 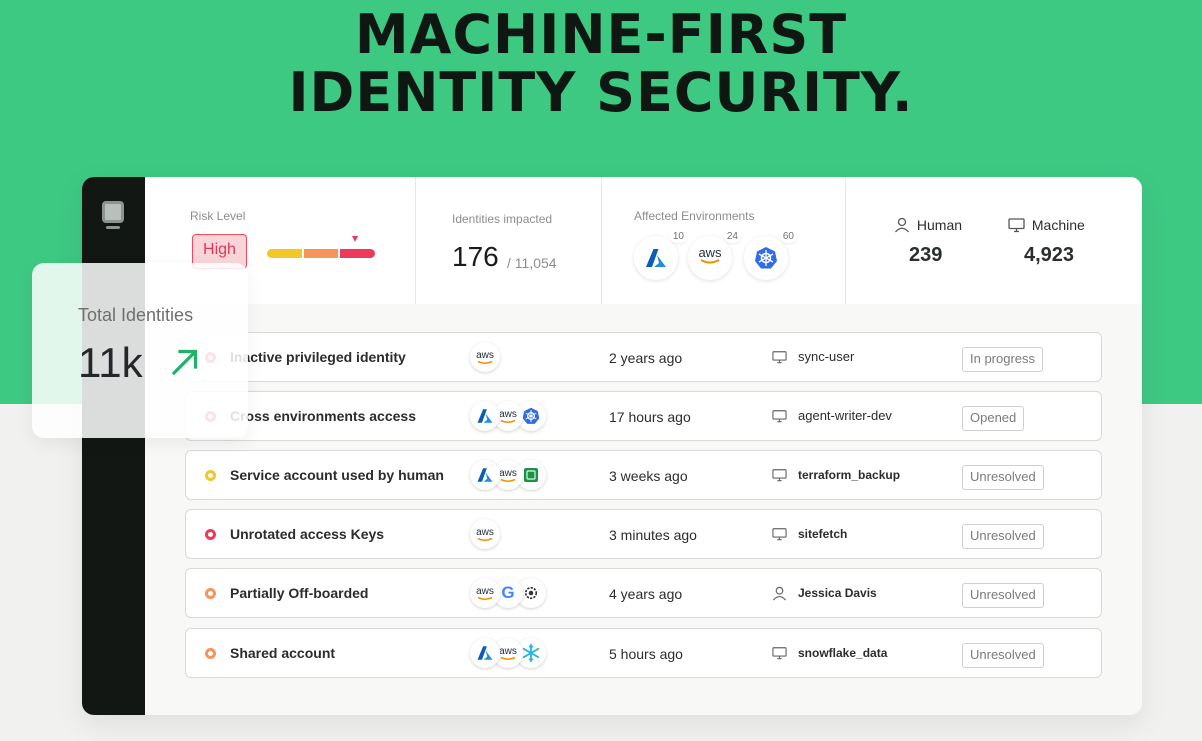 What do you see at coordinates (842, 653) in the screenshot?
I see `finding-identity: snowflake_data` at bounding box center [842, 653].